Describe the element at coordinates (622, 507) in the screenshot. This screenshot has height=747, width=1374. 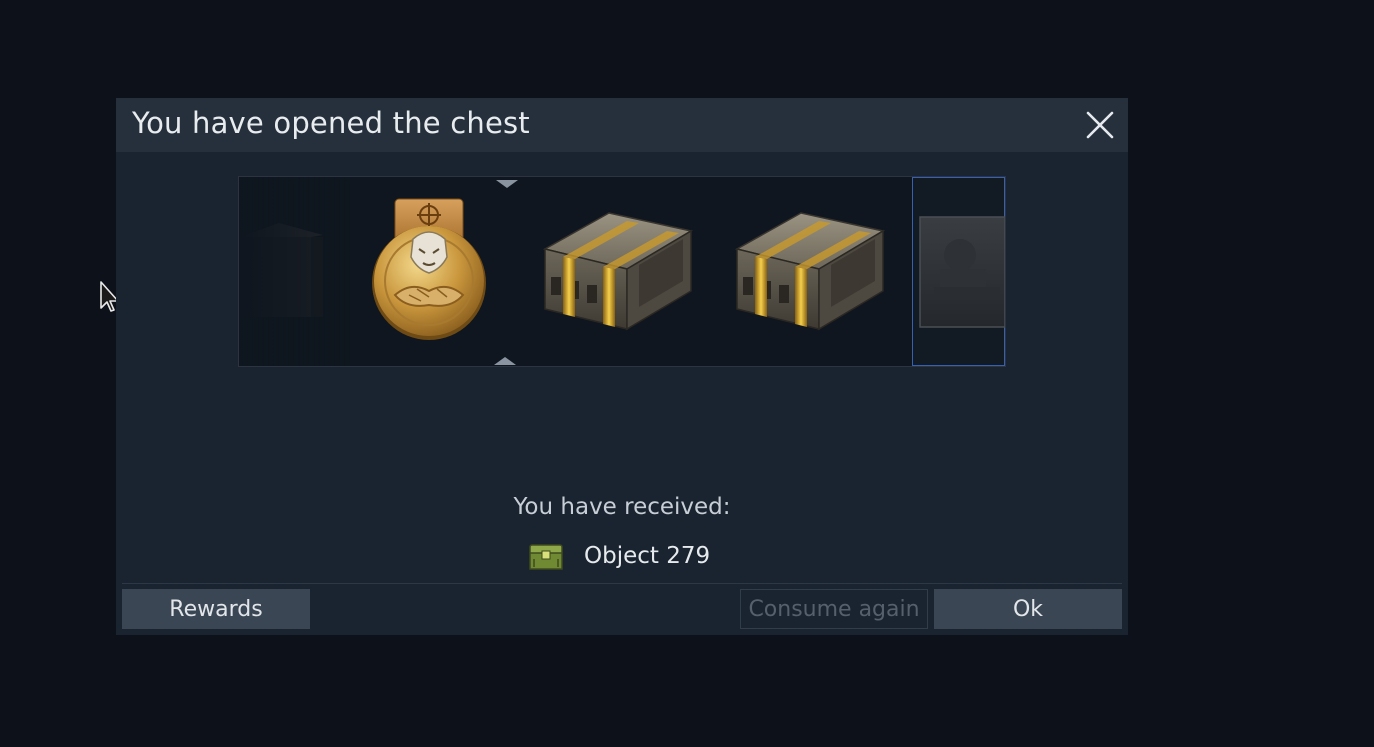
I see `received-label: You have received:` at that location.